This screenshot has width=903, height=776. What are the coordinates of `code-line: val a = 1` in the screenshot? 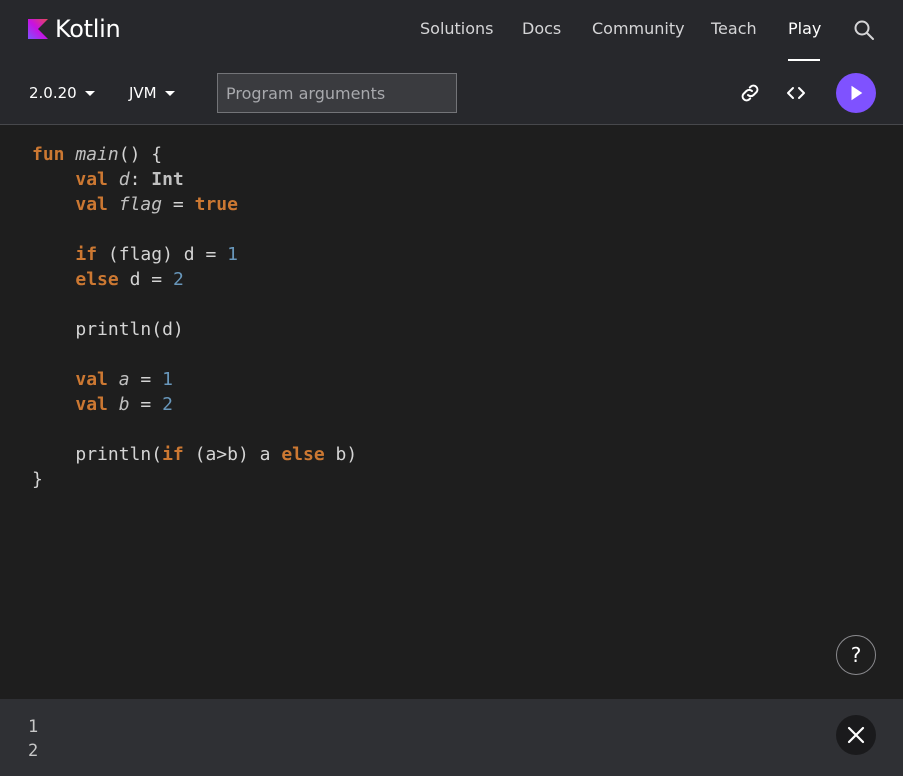 It's located at (194, 379).